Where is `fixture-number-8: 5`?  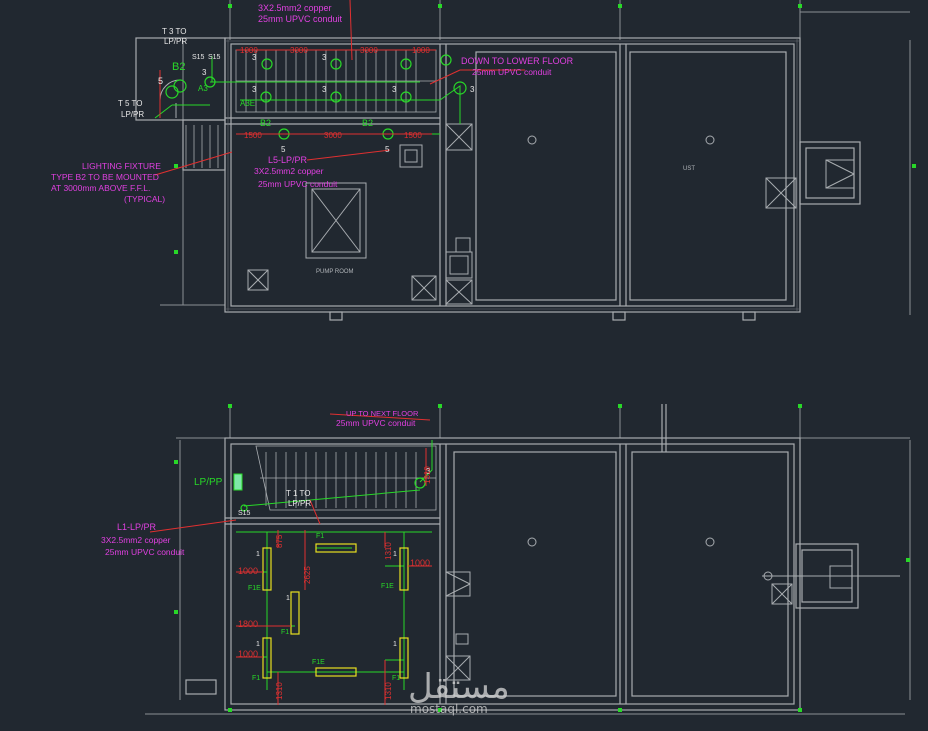 fixture-number-8: 5 is located at coordinates (283, 149).